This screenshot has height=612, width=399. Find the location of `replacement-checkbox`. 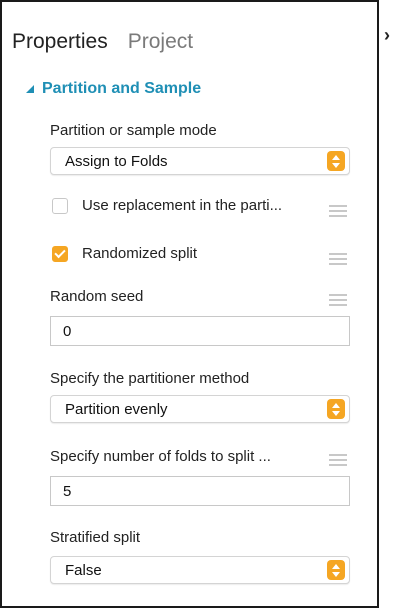

replacement-checkbox is located at coordinates (60, 205).